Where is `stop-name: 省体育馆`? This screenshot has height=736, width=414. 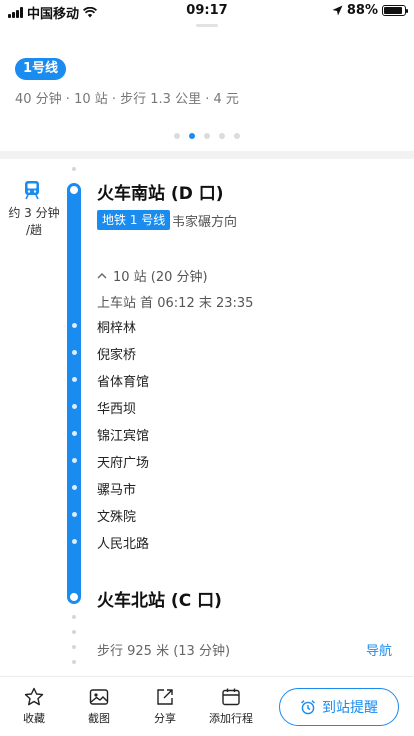
stop-name: 省体育馆 is located at coordinates (123, 382).